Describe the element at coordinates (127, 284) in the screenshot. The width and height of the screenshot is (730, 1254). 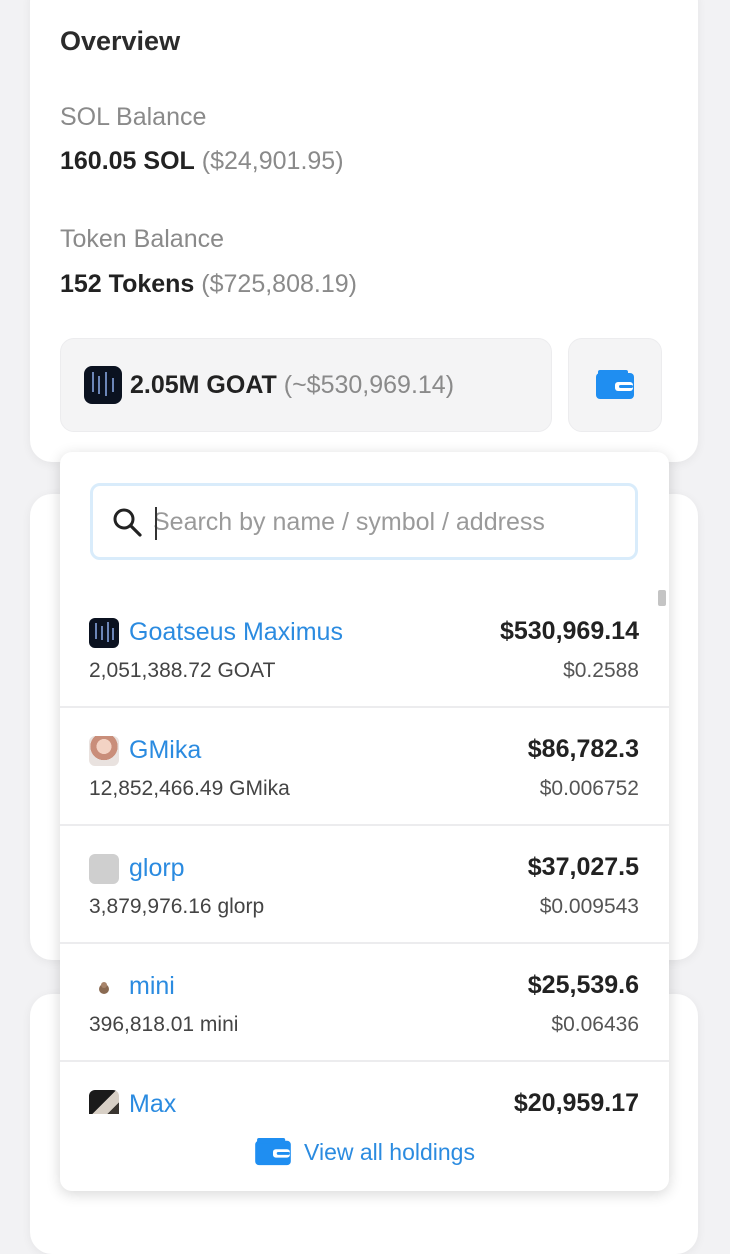
I see `token-balance-count: 152 Tokens` at that location.